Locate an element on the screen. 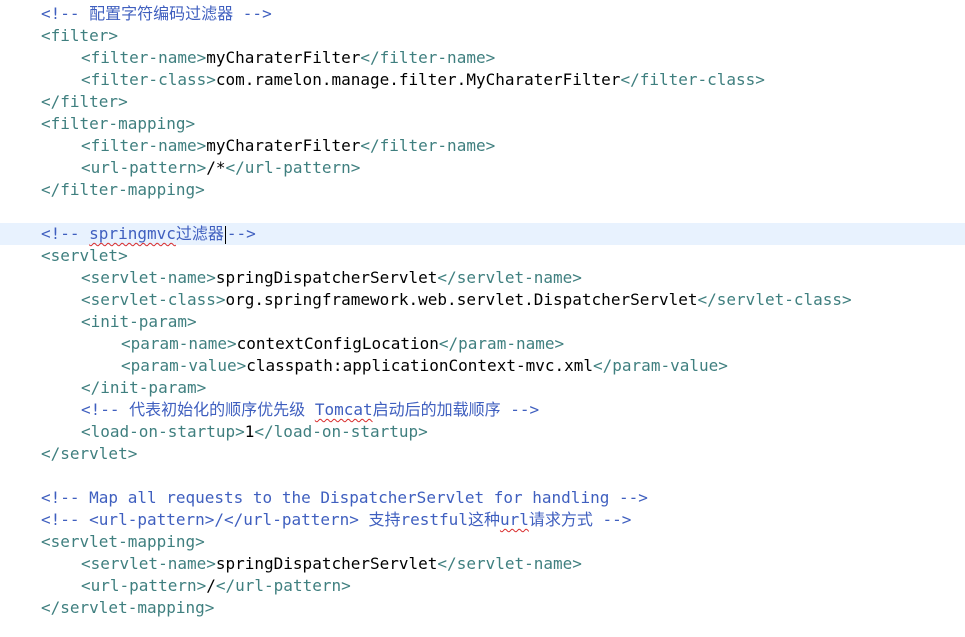 The height and width of the screenshot is (637, 965). xml-tag: <filter-mapping> is located at coordinates (118, 123).